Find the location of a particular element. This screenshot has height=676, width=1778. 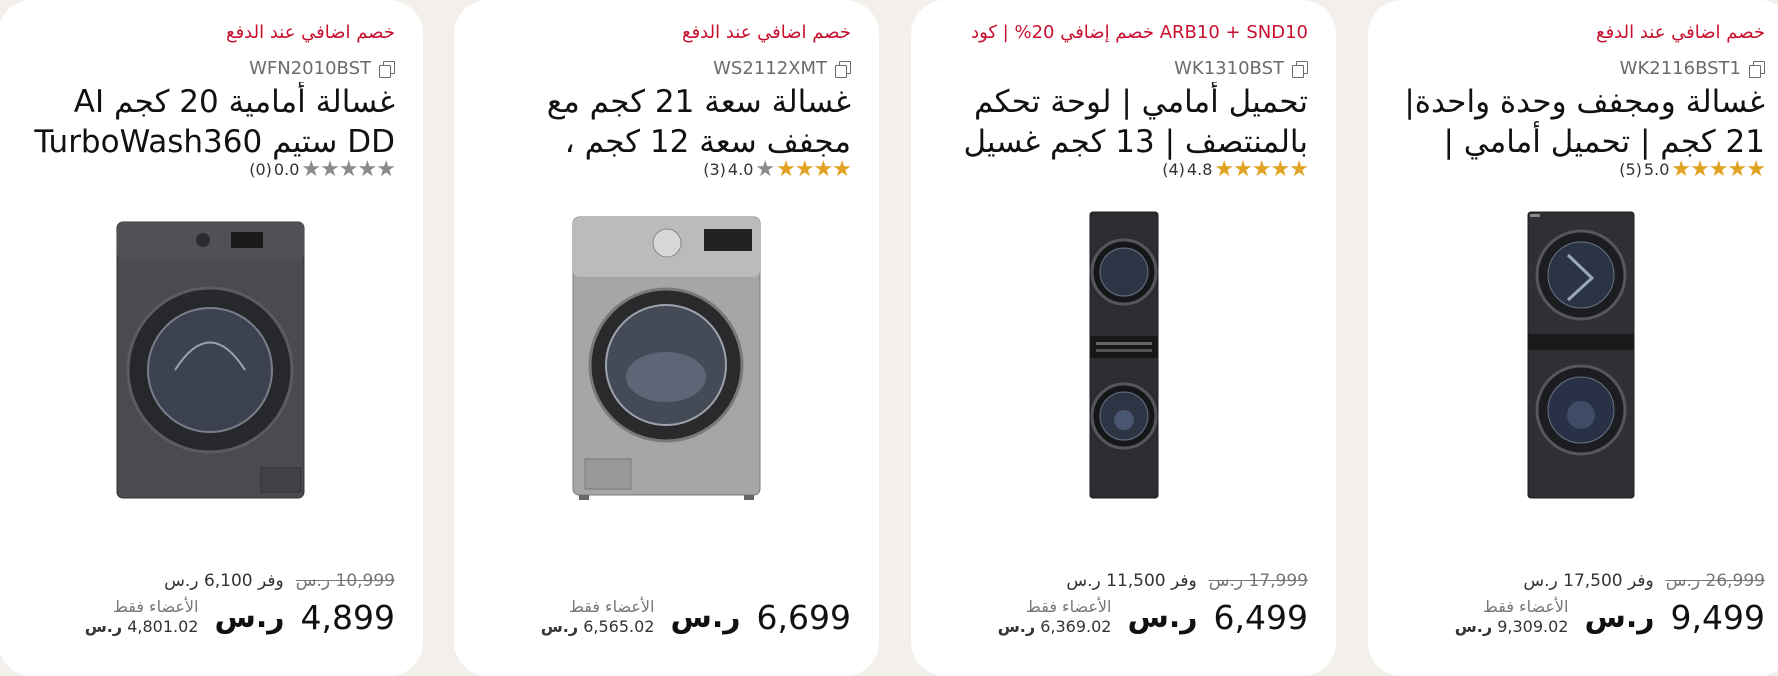

old-price: 10,999 ر.س is located at coordinates (345, 581).